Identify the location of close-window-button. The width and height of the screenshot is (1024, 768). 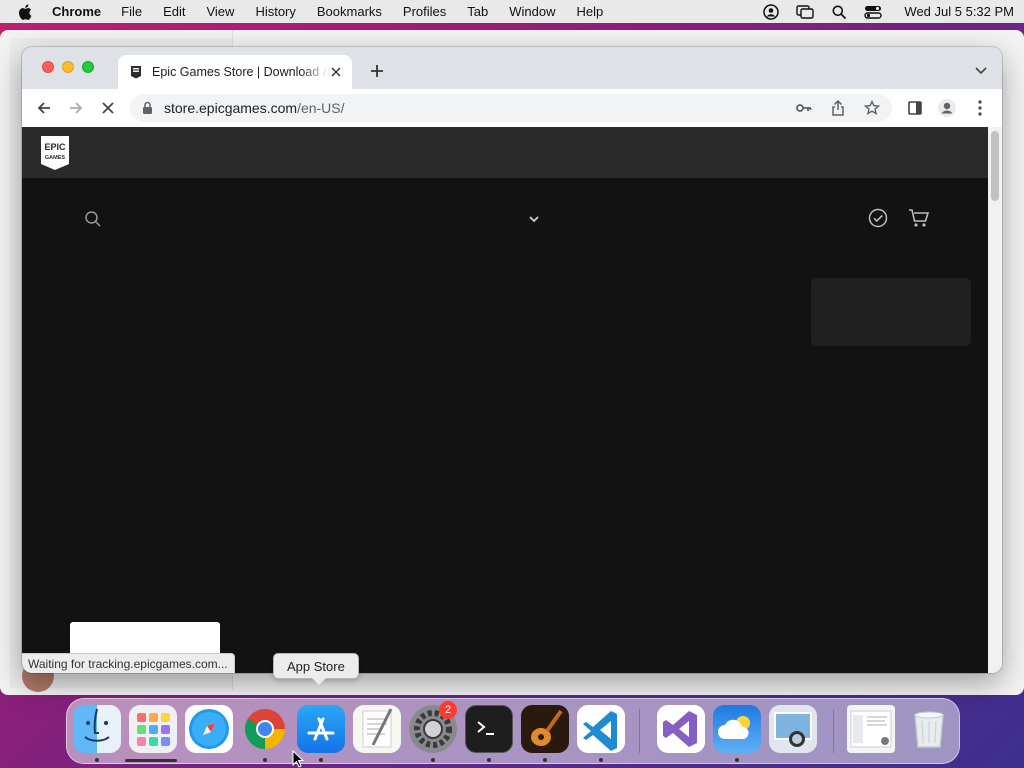
(48, 67).